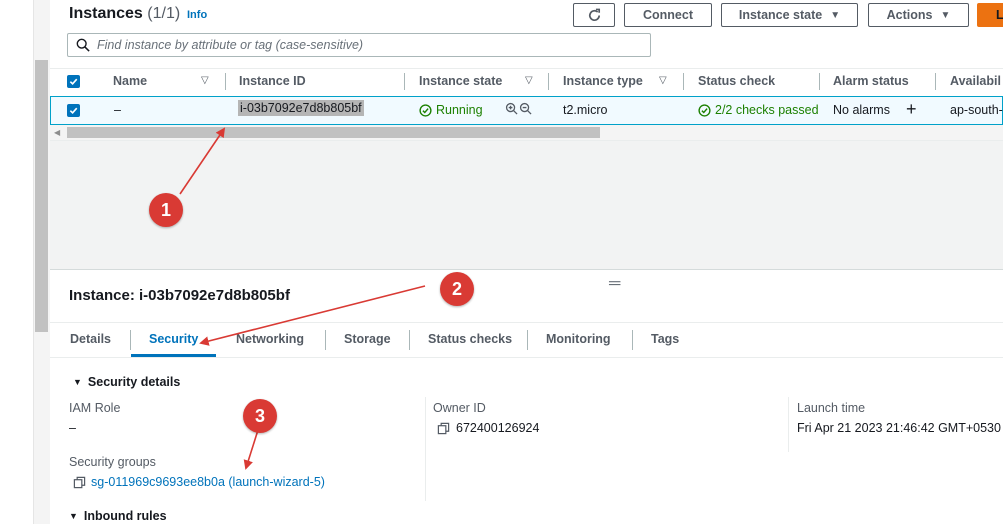  I want to click on state-zoom-controls, so click(518, 108).